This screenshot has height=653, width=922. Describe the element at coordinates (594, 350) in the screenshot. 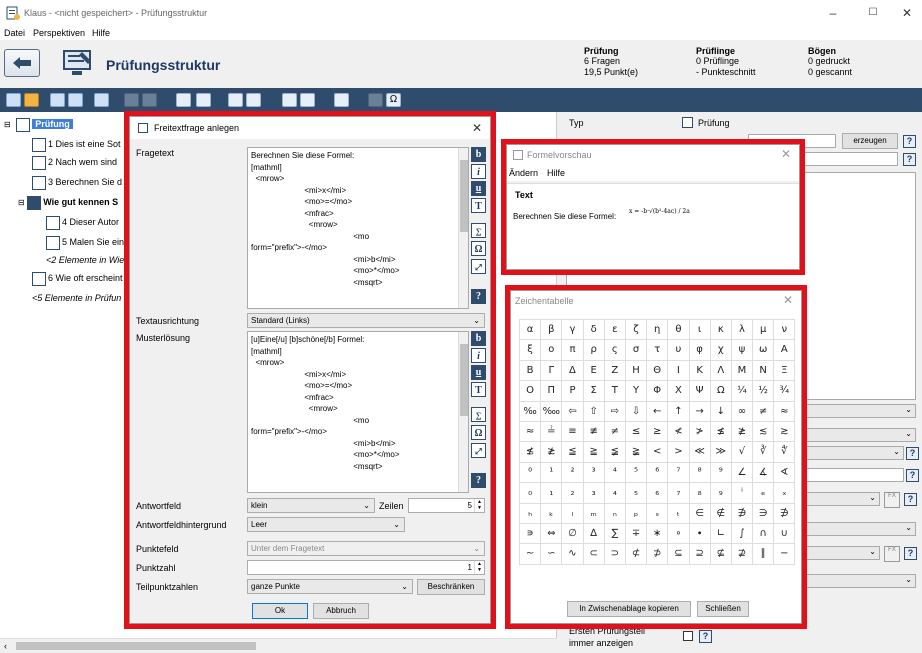

I see `symbol-cell: ρ` at that location.